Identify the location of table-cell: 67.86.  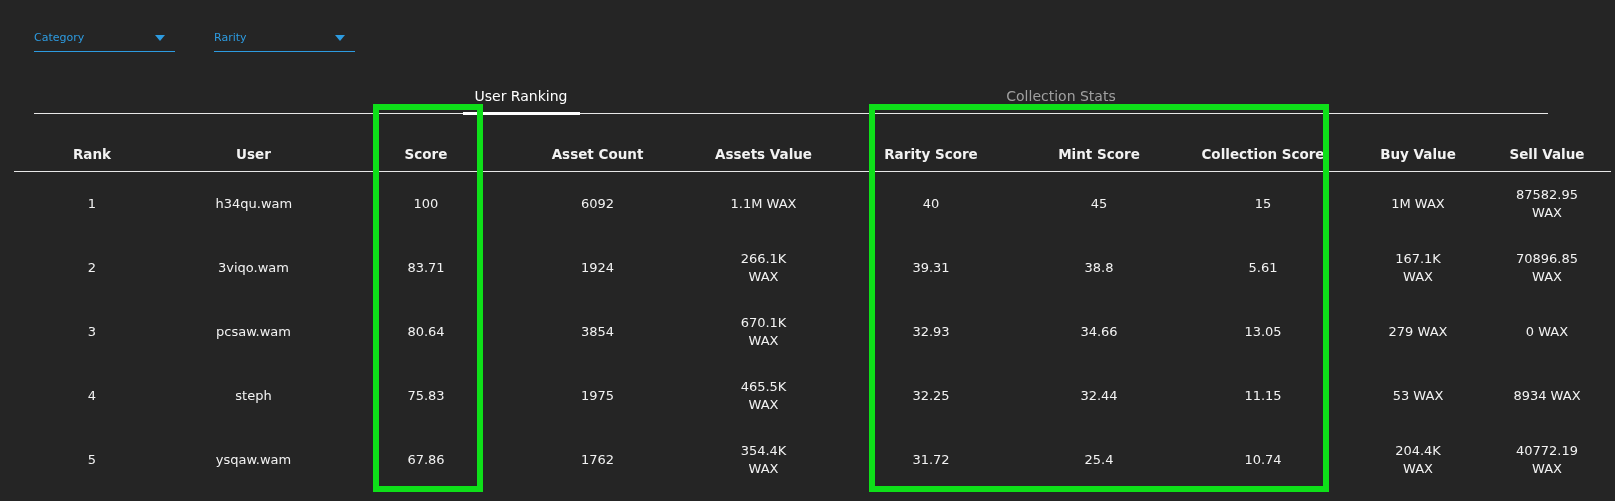
(426, 460).